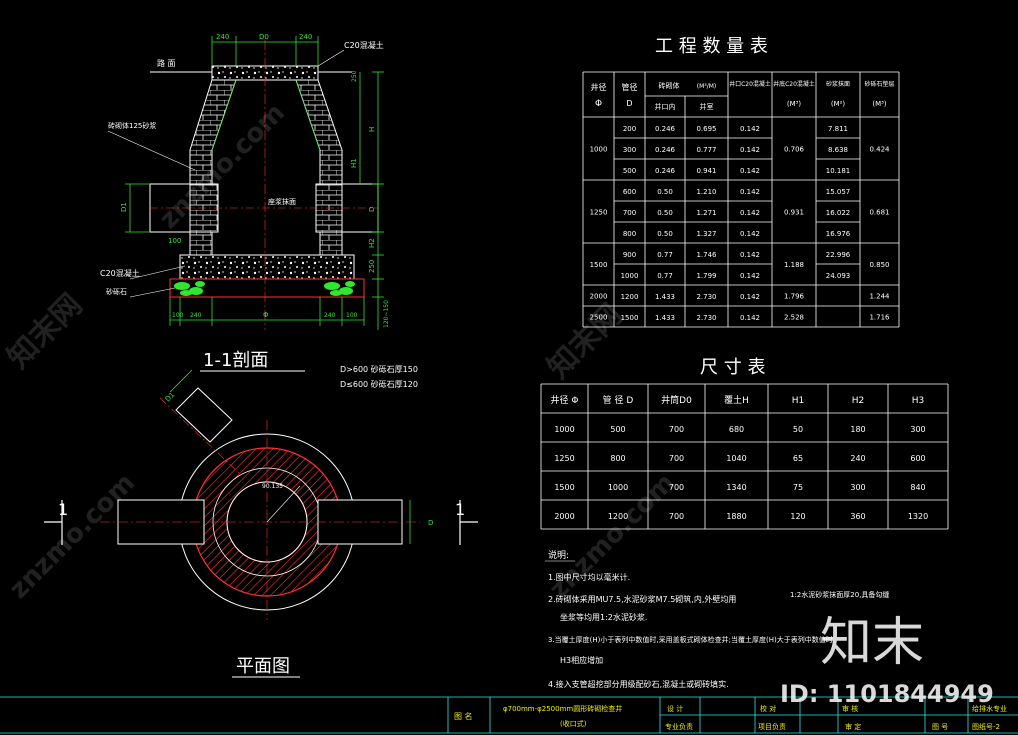 The height and width of the screenshot is (735, 1018). Describe the element at coordinates (598, 104) in the screenshot. I see `qty-header-well-sym: Φ` at that location.